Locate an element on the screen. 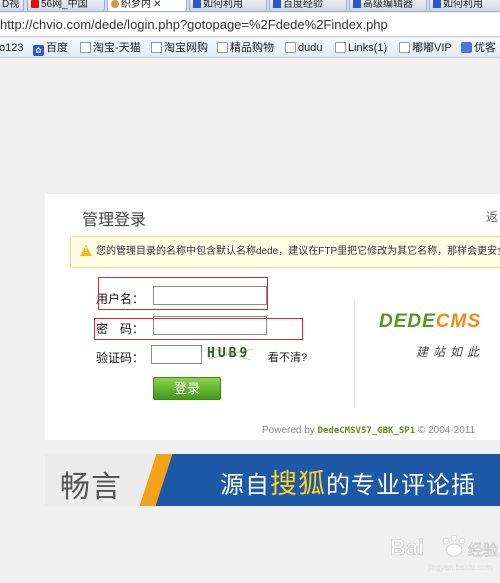  bookmark-taobao-shopping: 淘宝网购 is located at coordinates (179, 48).